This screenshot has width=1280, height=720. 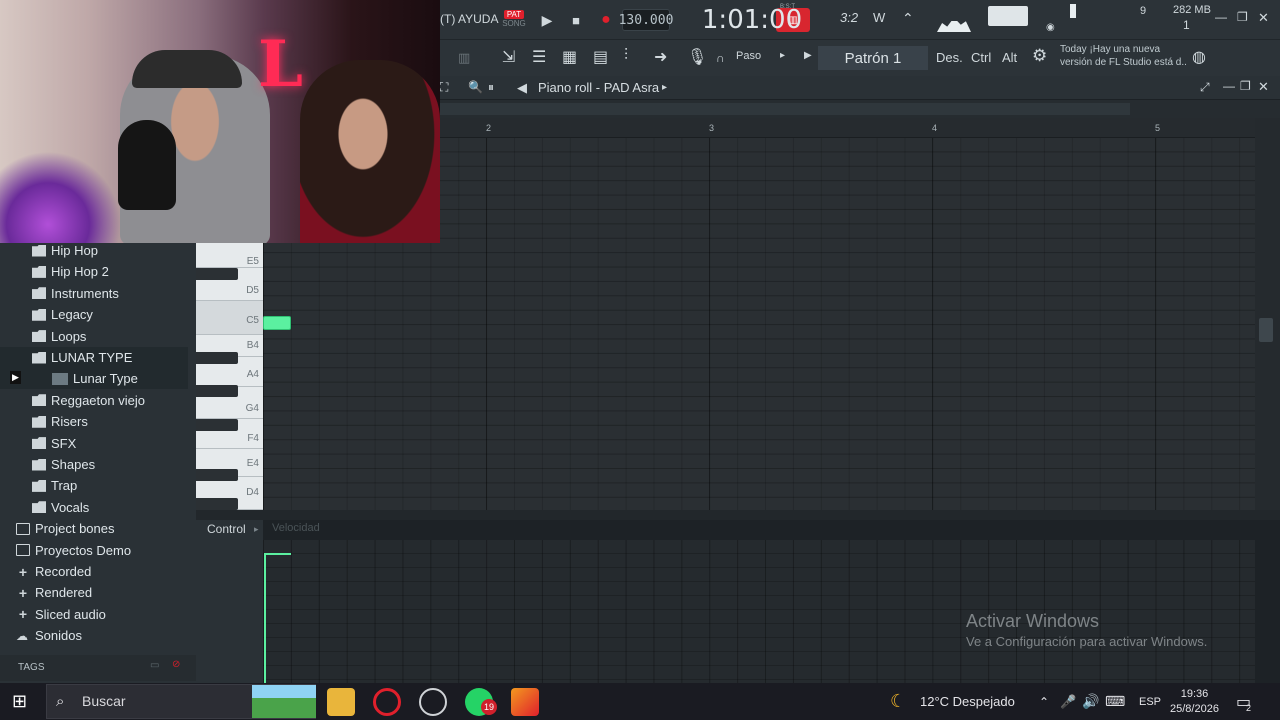 What do you see at coordinates (489, 707) in the screenshot?
I see `whatsapp-badge: 19` at bounding box center [489, 707].